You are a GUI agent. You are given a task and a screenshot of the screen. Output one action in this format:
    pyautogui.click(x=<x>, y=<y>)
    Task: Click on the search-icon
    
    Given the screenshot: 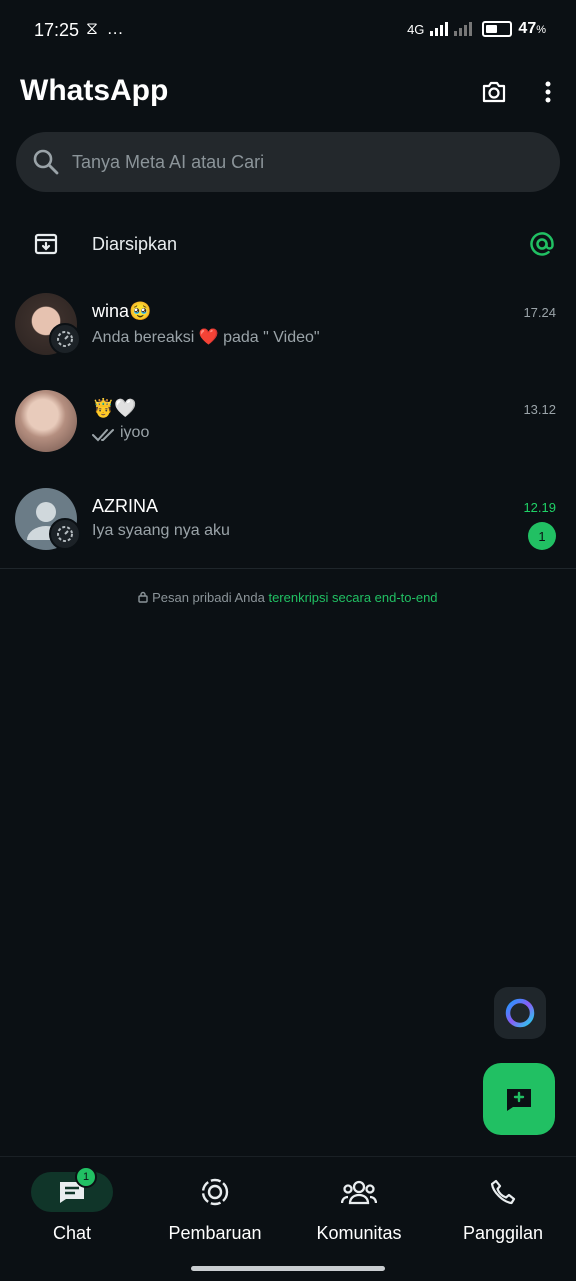 What is the action you would take?
    pyautogui.click(x=46, y=162)
    